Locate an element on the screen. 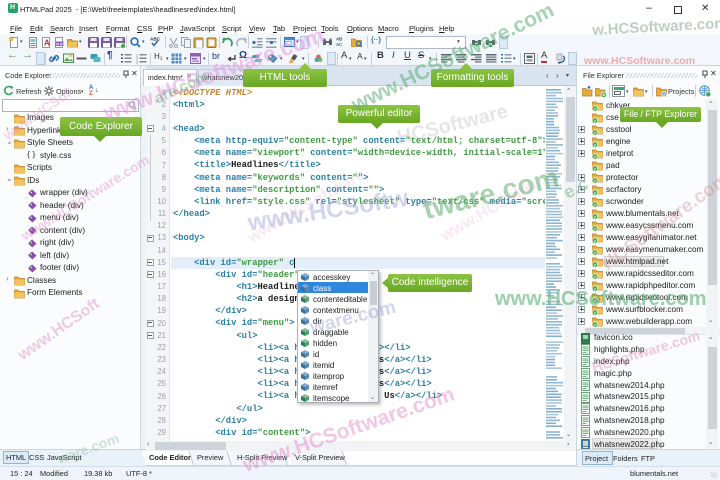  svg-text: AB is located at coordinates (339, 39).